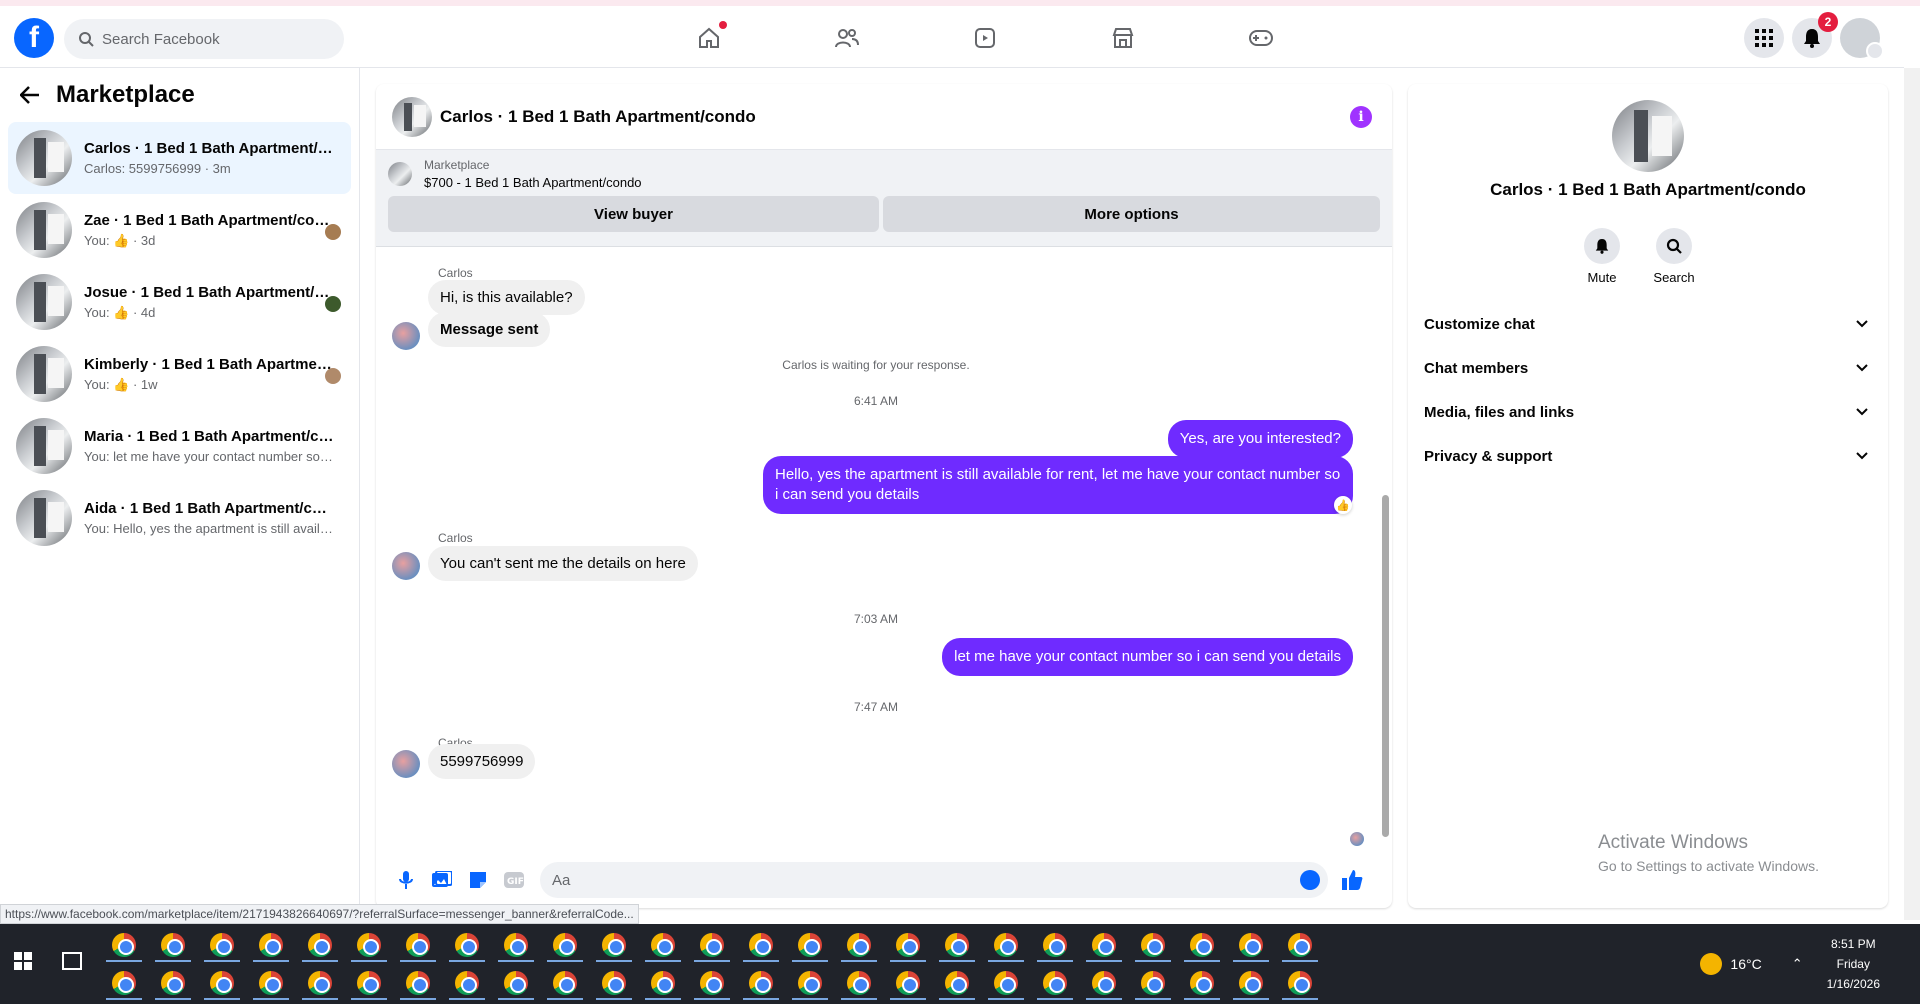 The height and width of the screenshot is (1004, 1920). Describe the element at coordinates (1674, 246) in the screenshot. I see `search-in-chat-button` at that location.